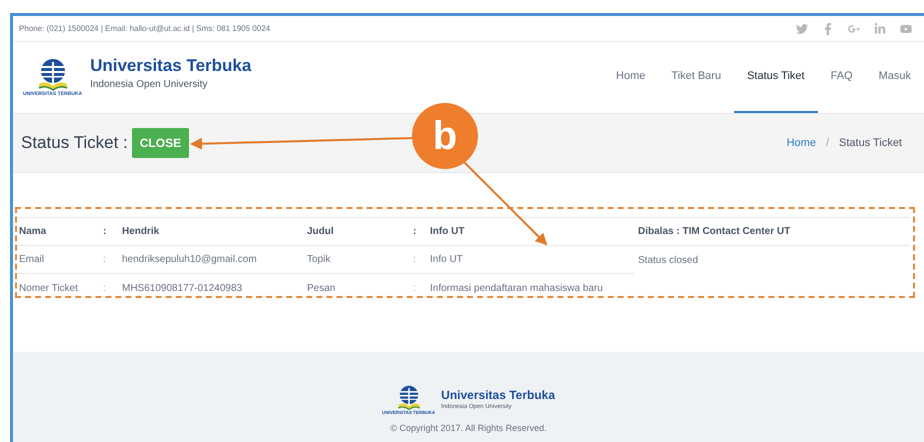 The height and width of the screenshot is (442, 924). I want to click on brand-name: Universitas Terbuka, so click(171, 66).